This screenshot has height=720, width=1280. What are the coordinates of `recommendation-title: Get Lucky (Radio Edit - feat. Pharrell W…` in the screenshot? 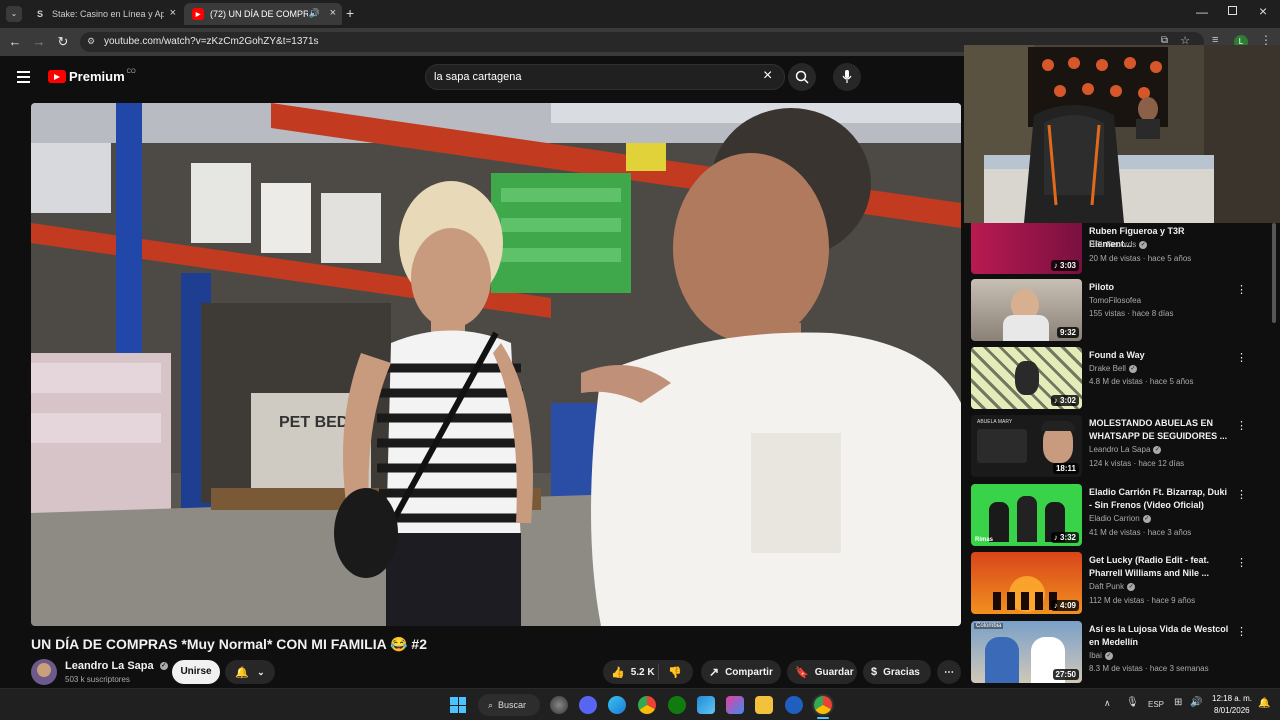 It's located at (1159, 567).